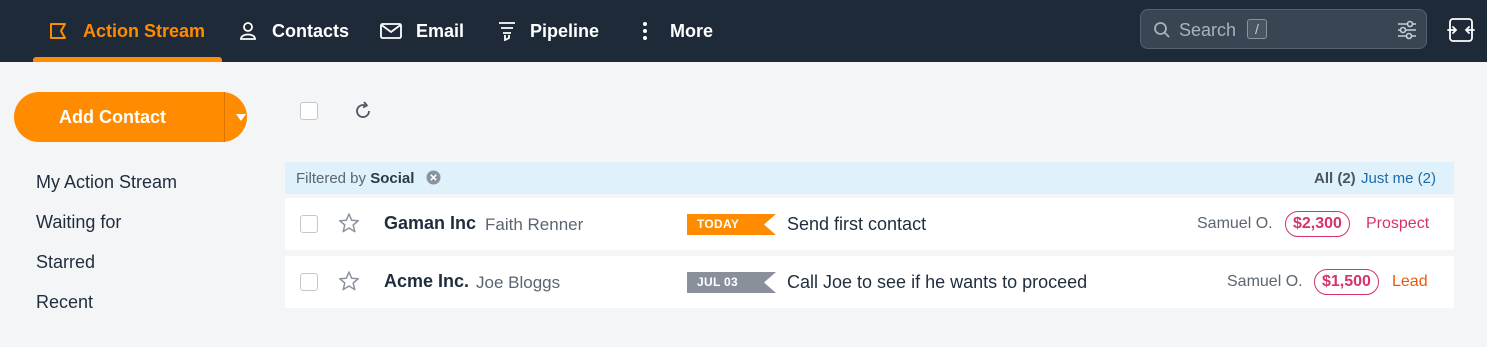 The height and width of the screenshot is (347, 1487). What do you see at coordinates (869, 178) in the screenshot?
I see `filter-bar: Filtered by Social All (2) Just me (2)` at bounding box center [869, 178].